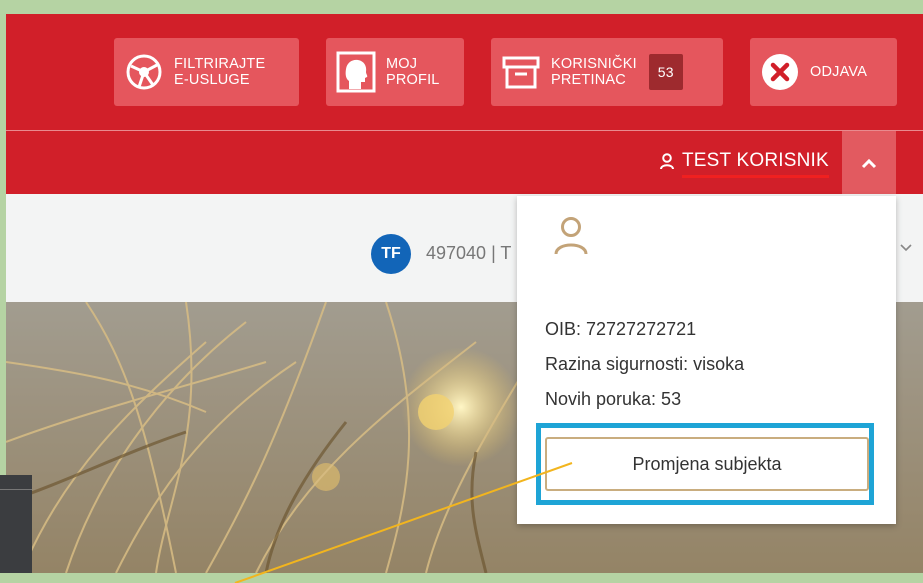 Image resolution: width=923 pixels, height=583 pixels. I want to click on my-profile-button: MOJ PROFIL, so click(395, 72).